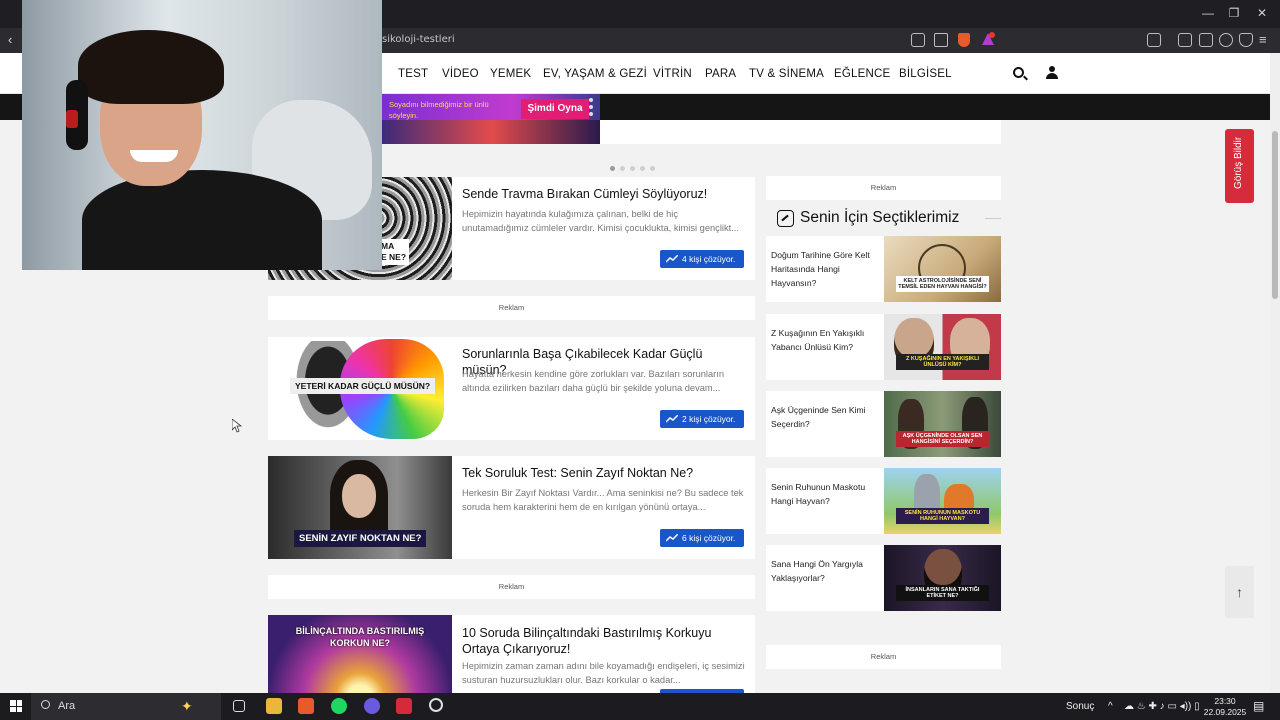 This screenshot has width=1280, height=720. I want to click on carousel-dots, so click(635, 167).